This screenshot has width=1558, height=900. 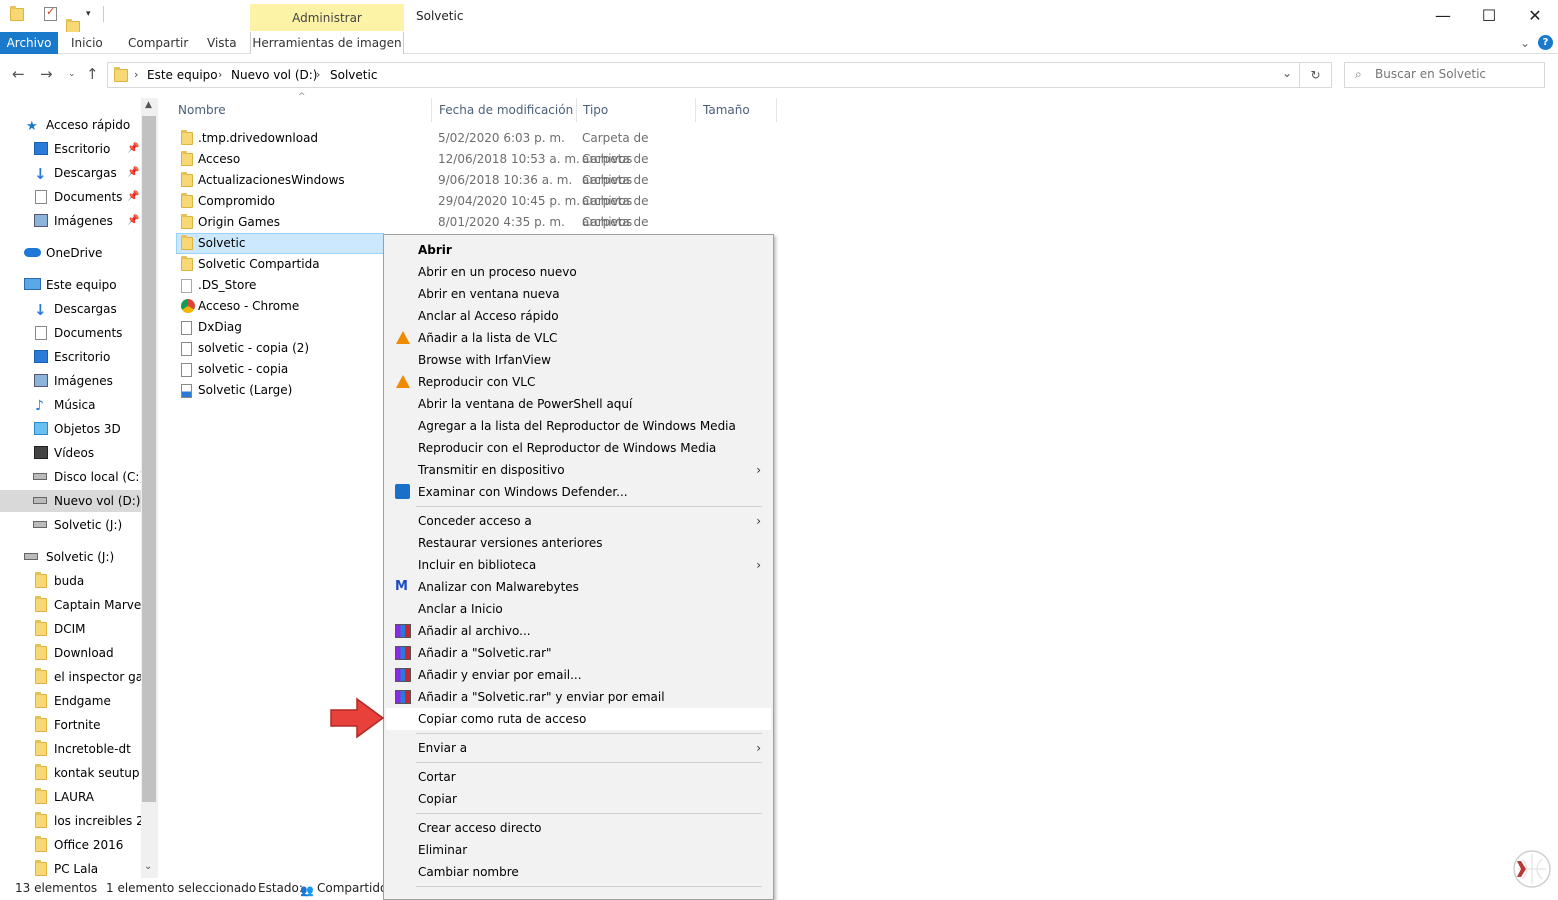 I want to click on sidebar-item-imagenes: Imágenes 📌, so click(x=70, y=221).